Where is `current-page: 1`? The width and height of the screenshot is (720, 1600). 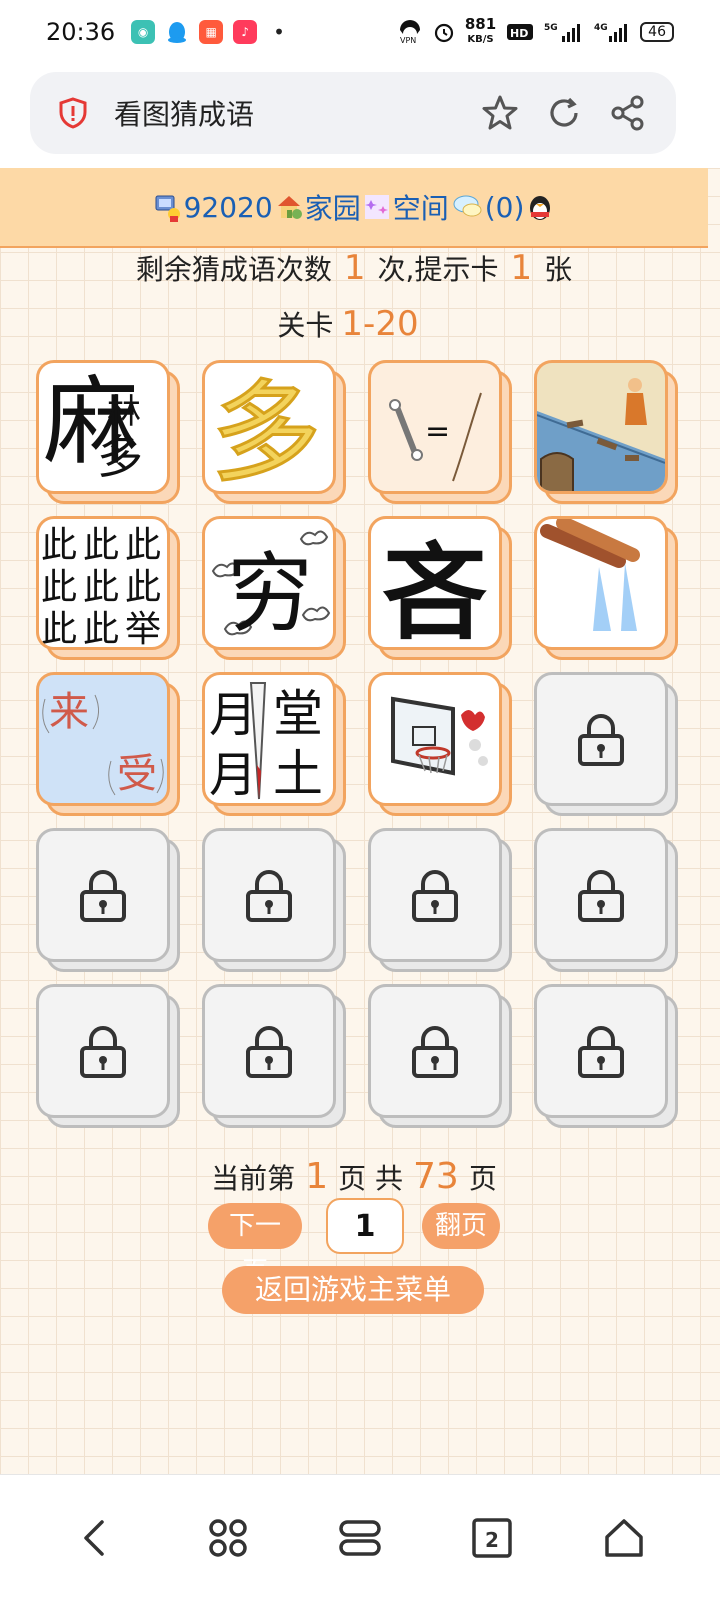
current-page: 1 is located at coordinates (317, 1176).